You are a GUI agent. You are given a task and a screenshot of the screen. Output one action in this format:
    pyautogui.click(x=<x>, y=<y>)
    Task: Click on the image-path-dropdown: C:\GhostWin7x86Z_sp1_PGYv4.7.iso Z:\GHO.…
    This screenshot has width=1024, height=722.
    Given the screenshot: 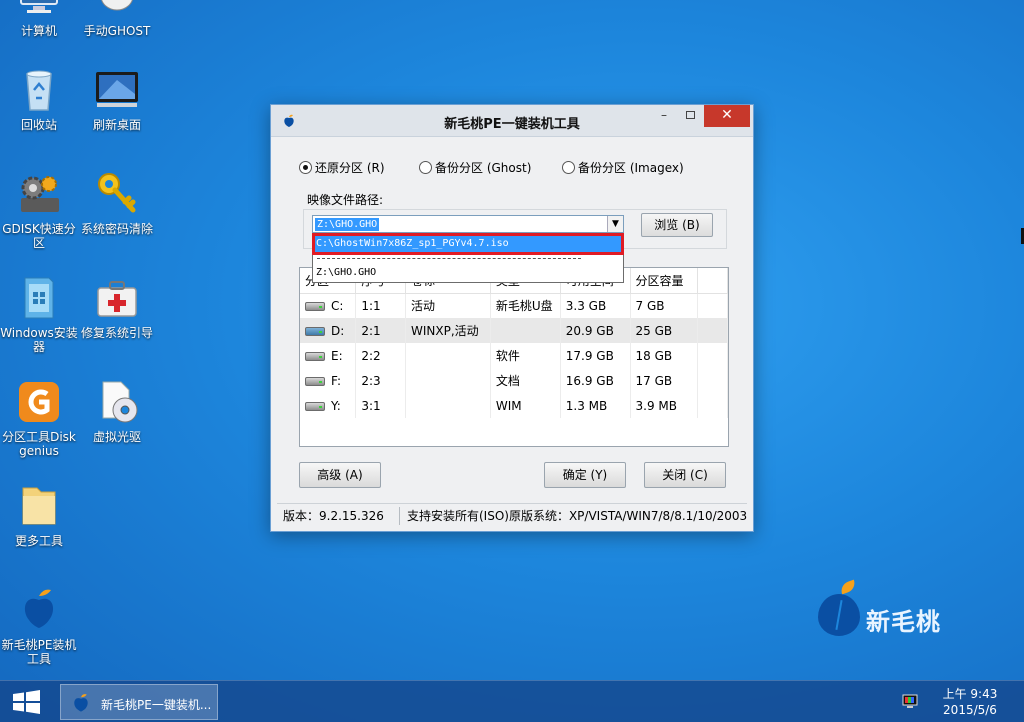 What is the action you would take?
    pyautogui.click(x=468, y=258)
    